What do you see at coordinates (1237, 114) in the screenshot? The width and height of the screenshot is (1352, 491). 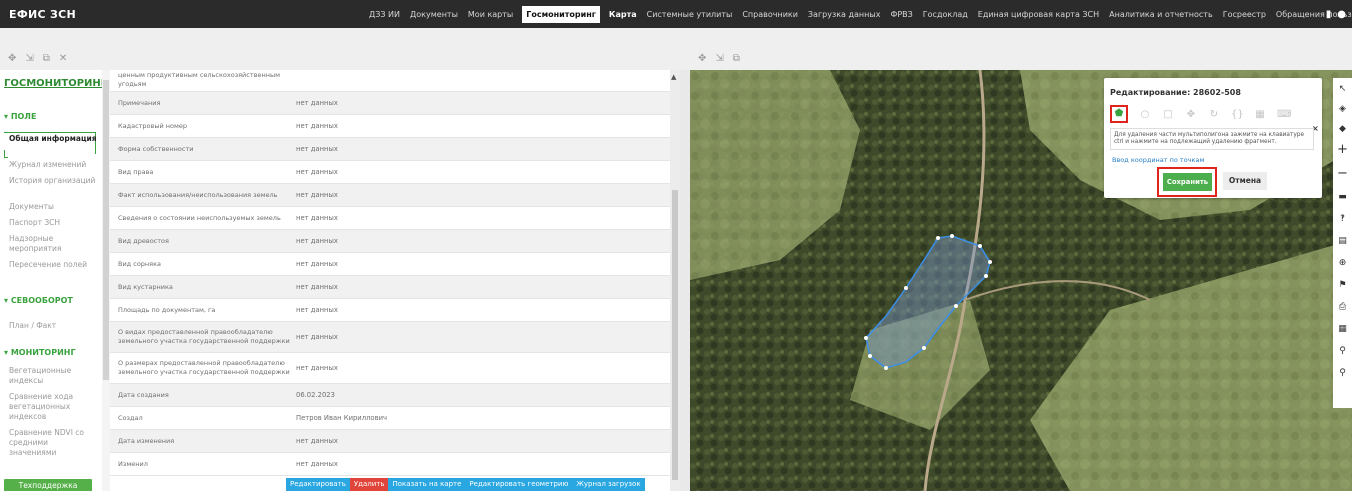 I see `code-icon: {}` at bounding box center [1237, 114].